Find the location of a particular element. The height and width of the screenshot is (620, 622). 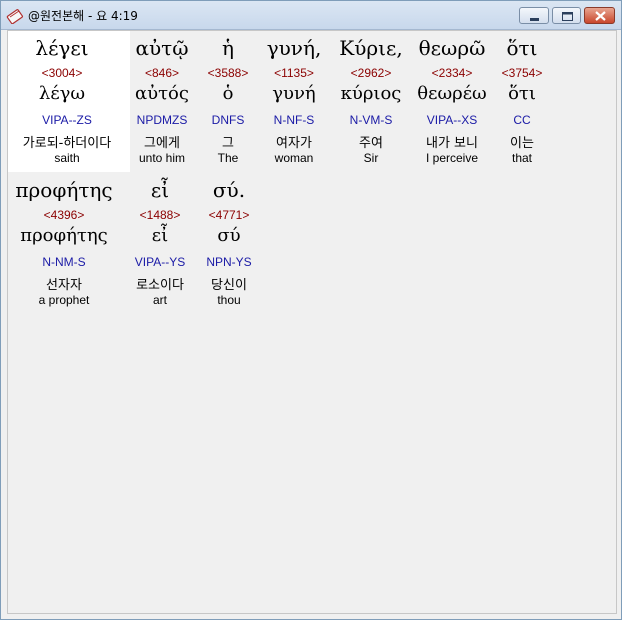

strong-number: <4771> is located at coordinates (229, 215).